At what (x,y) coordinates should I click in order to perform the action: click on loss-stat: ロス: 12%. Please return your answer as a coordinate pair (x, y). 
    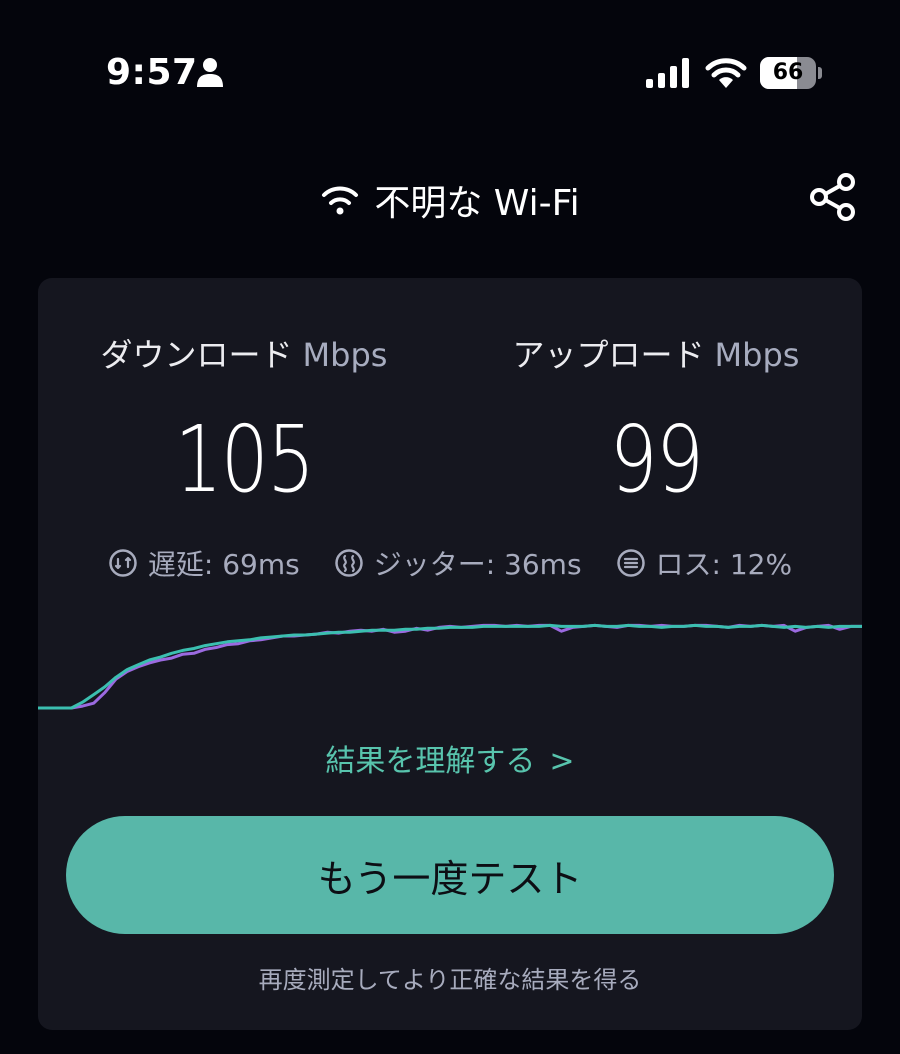
    Looking at the image, I should click on (704, 563).